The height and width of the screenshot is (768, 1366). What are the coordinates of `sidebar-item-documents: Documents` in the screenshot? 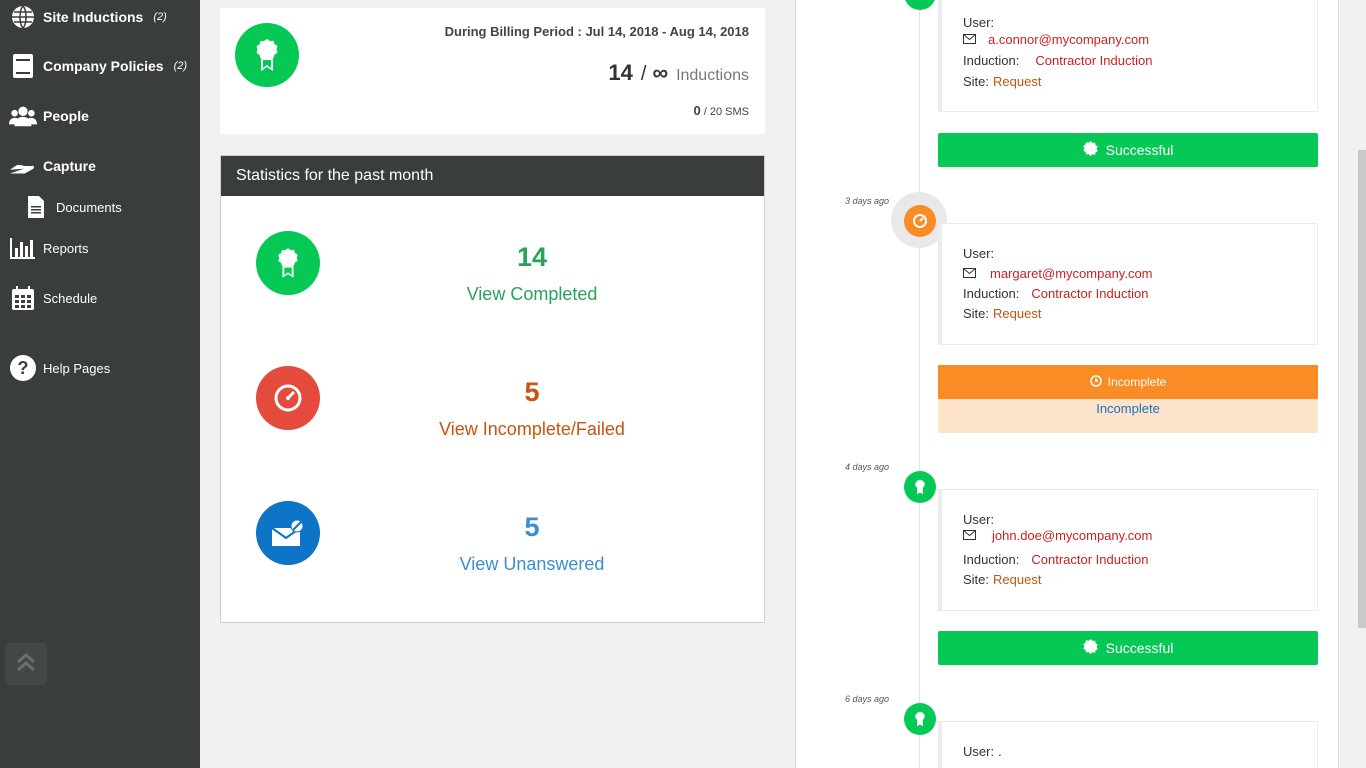 It's located at (100, 207).